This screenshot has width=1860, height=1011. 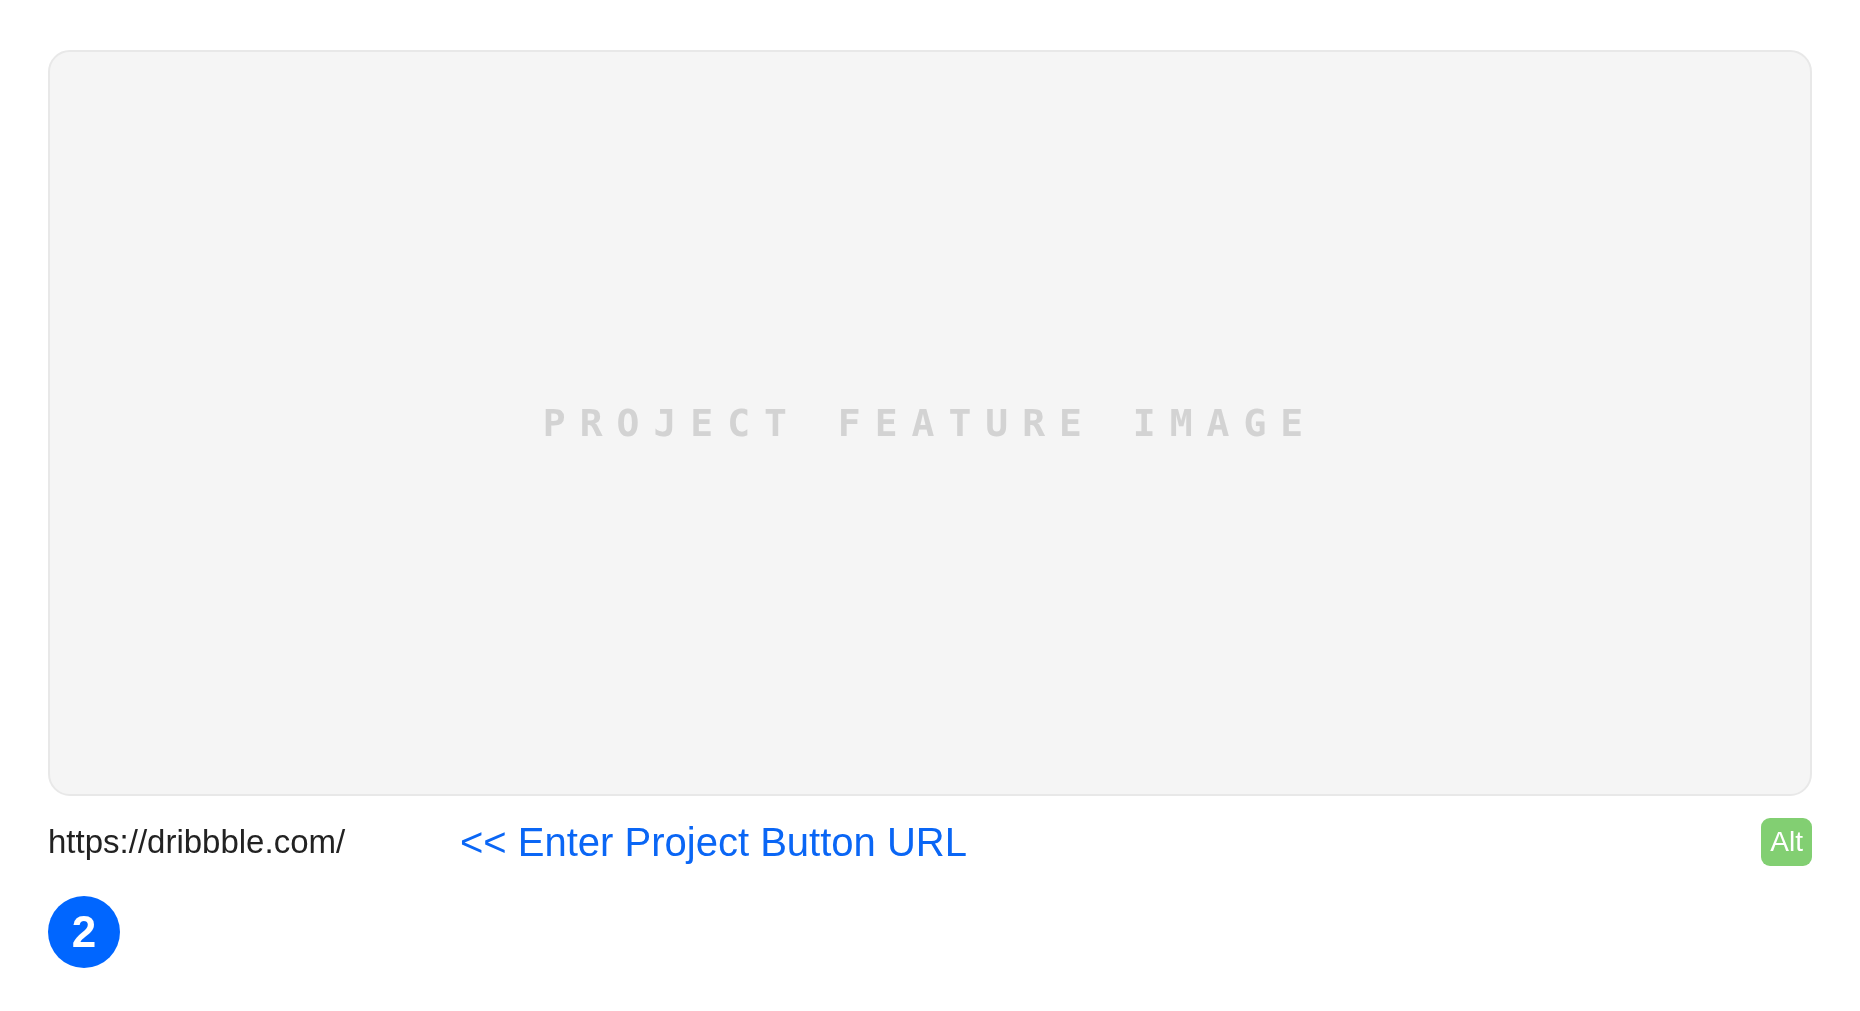 I want to click on url-hint: << Enter Project Button URL, so click(x=713, y=842).